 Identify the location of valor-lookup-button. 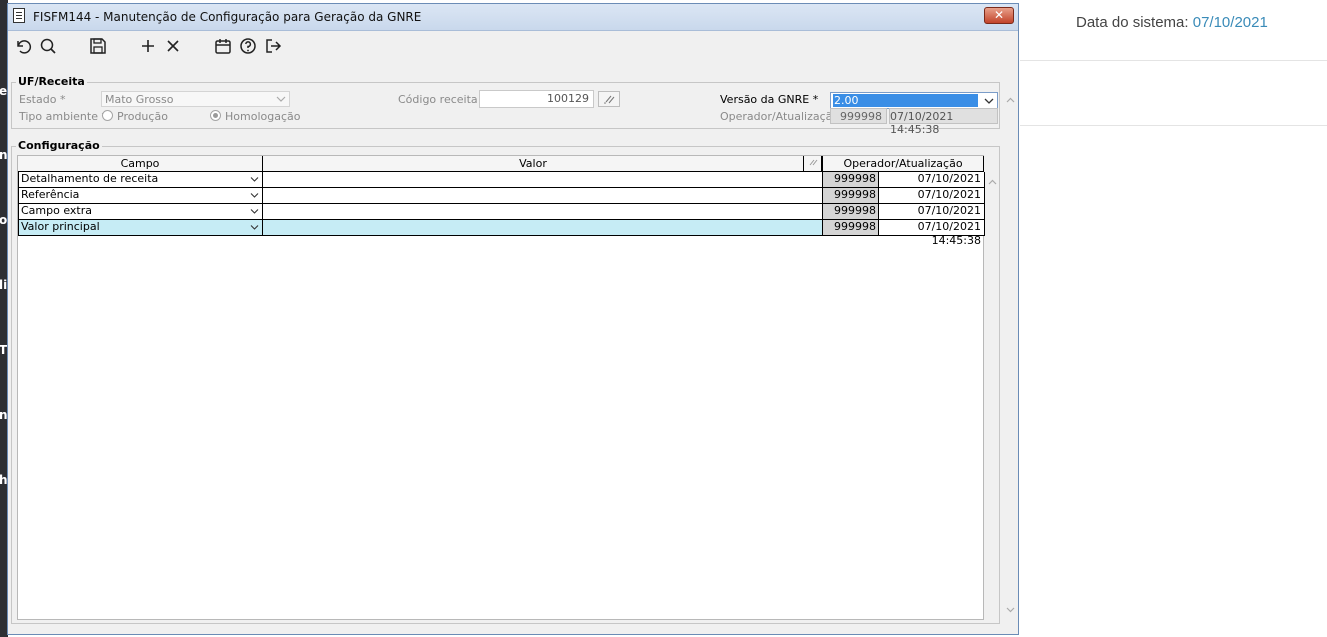
(812, 164).